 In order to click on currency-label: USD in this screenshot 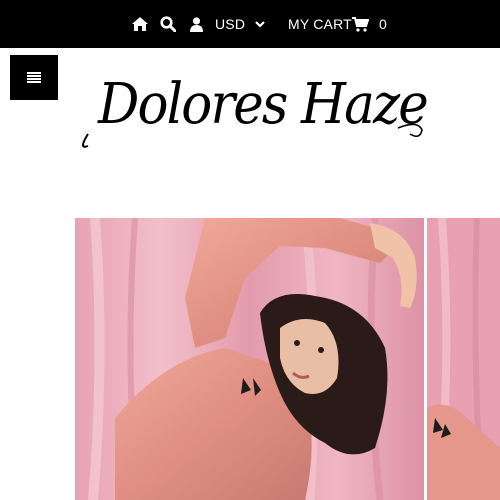, I will do `click(230, 24)`.